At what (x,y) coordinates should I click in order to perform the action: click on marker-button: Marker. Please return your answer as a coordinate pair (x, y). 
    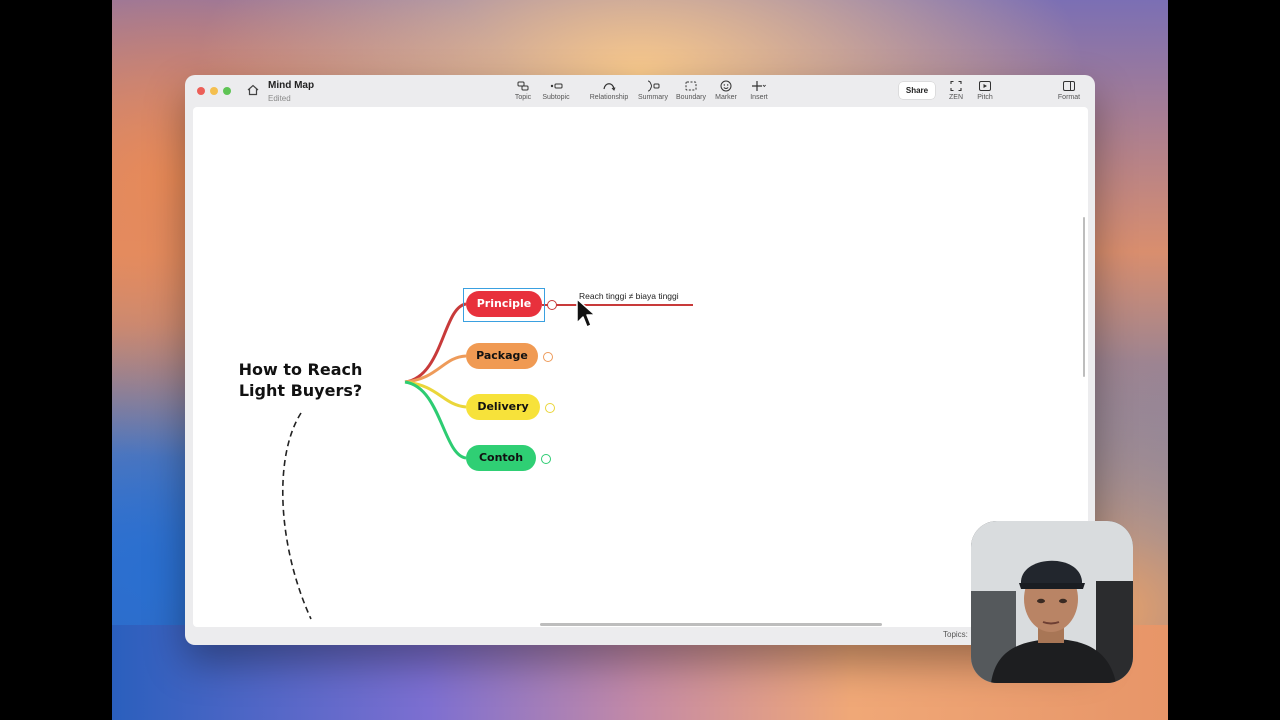
    Looking at the image, I should click on (726, 90).